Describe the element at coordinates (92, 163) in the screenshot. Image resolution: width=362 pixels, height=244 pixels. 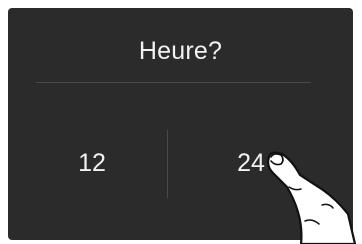
I see `option-12-button: 12` at that location.